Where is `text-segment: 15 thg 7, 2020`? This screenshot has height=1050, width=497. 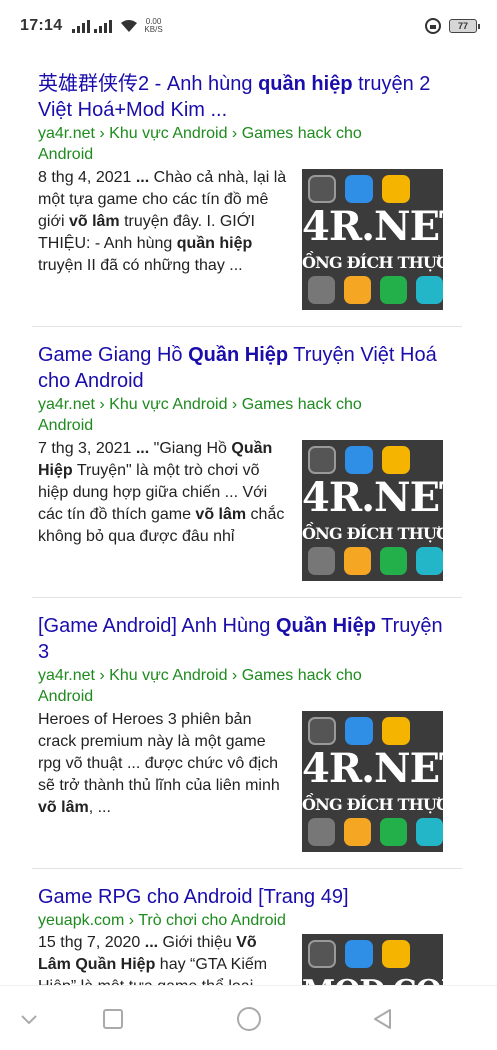
text-segment: 15 thg 7, 2020 is located at coordinates (91, 942).